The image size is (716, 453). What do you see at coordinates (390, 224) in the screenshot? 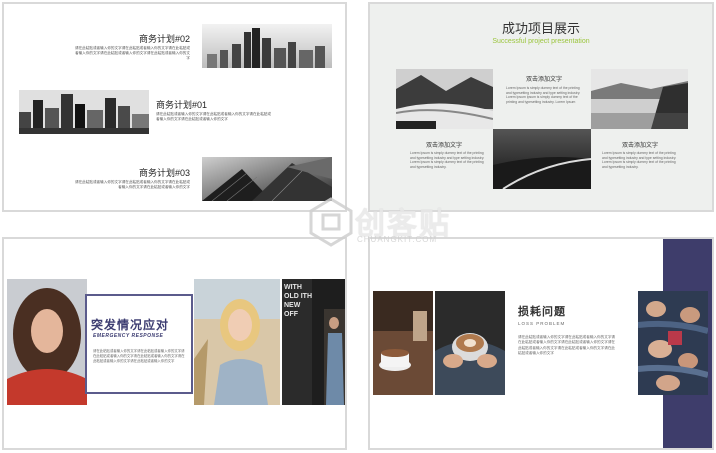
I see `chuangkit-watermark: 创客贴 CHUANGKIT.COM` at bounding box center [390, 224].